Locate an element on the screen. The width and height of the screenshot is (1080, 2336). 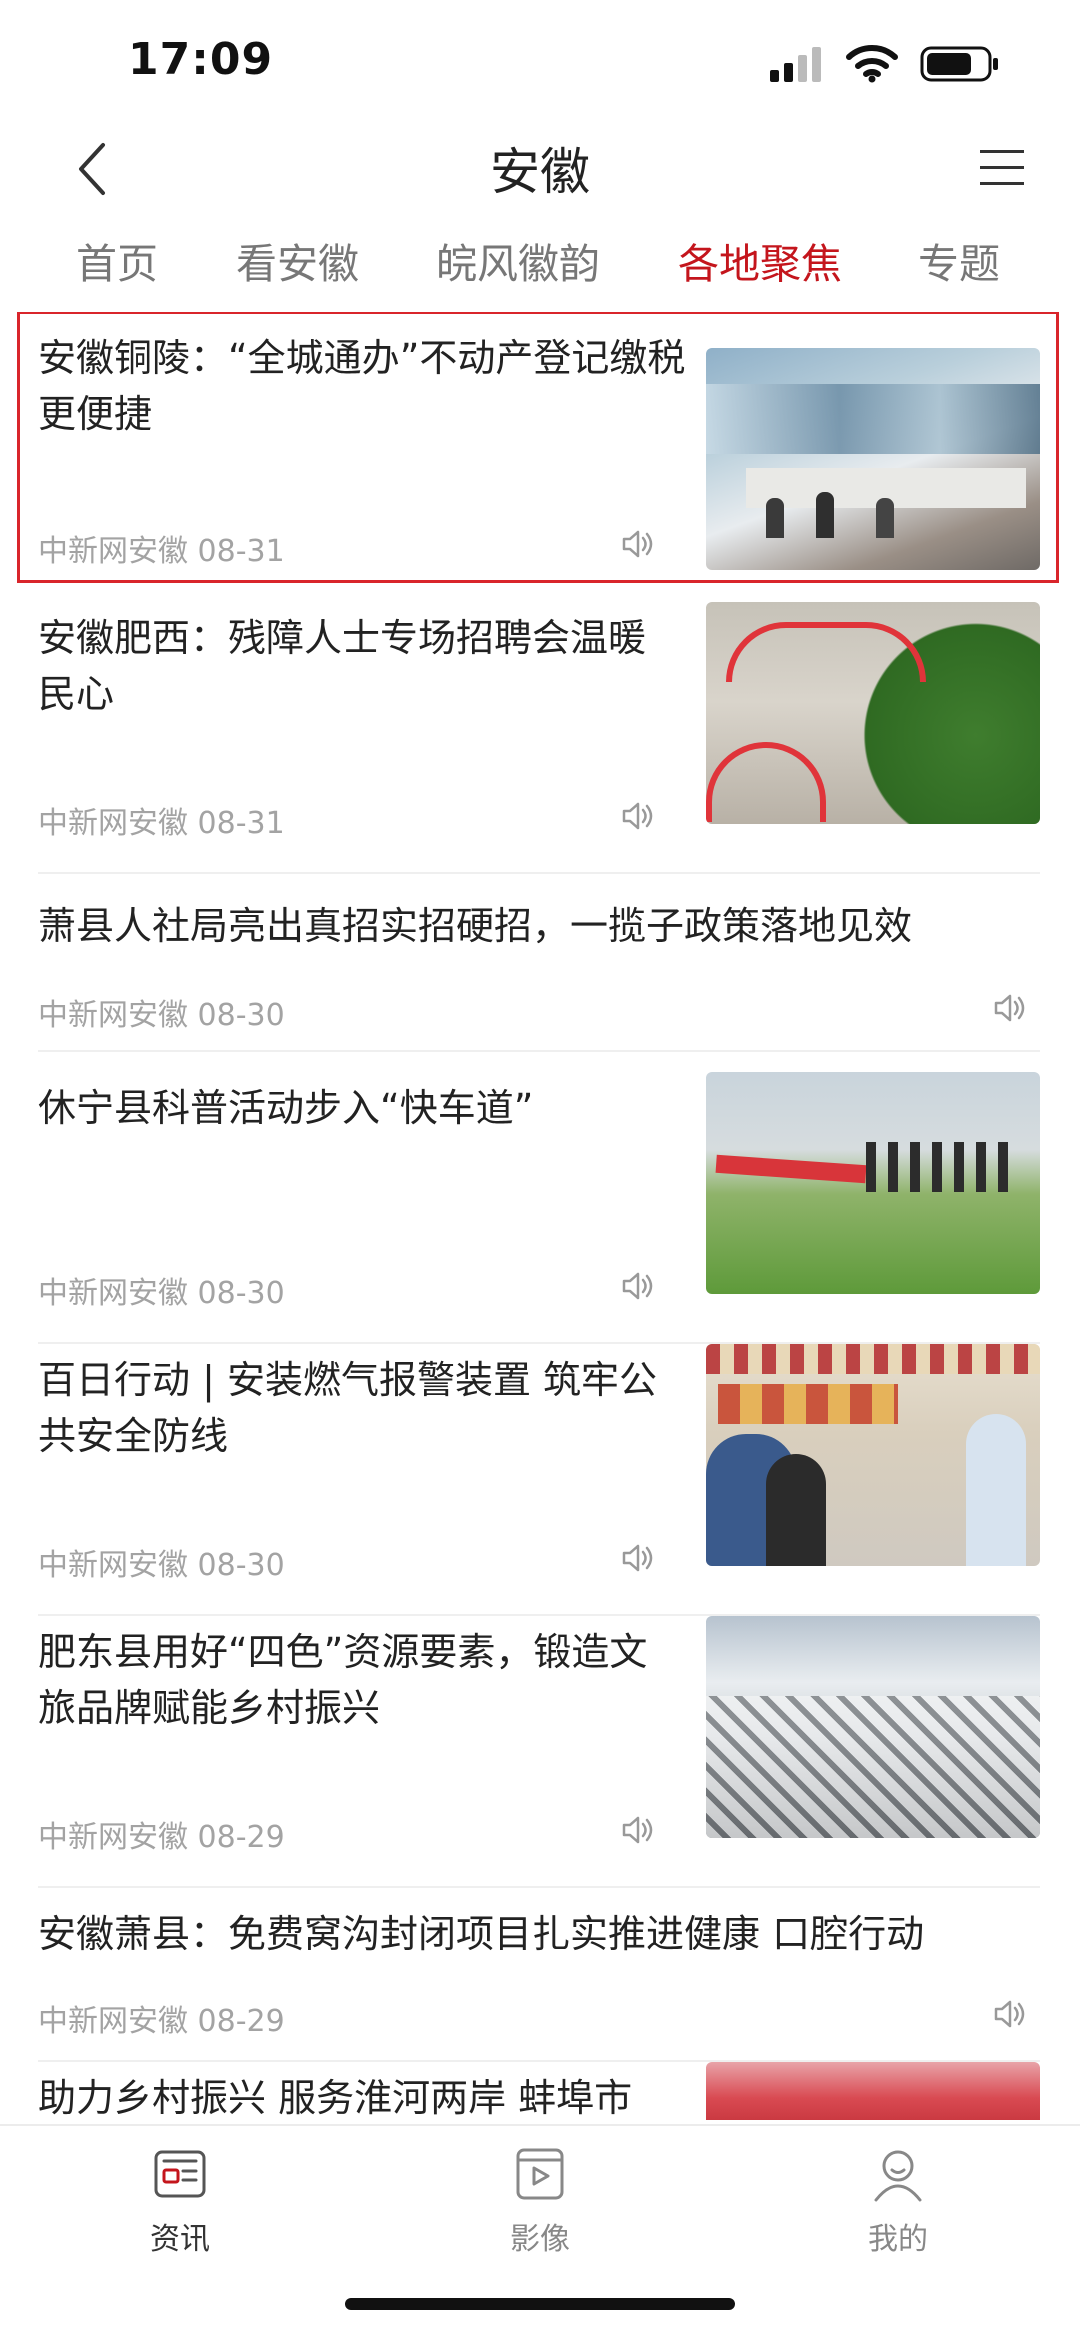
battery-icon is located at coordinates (959, 64).